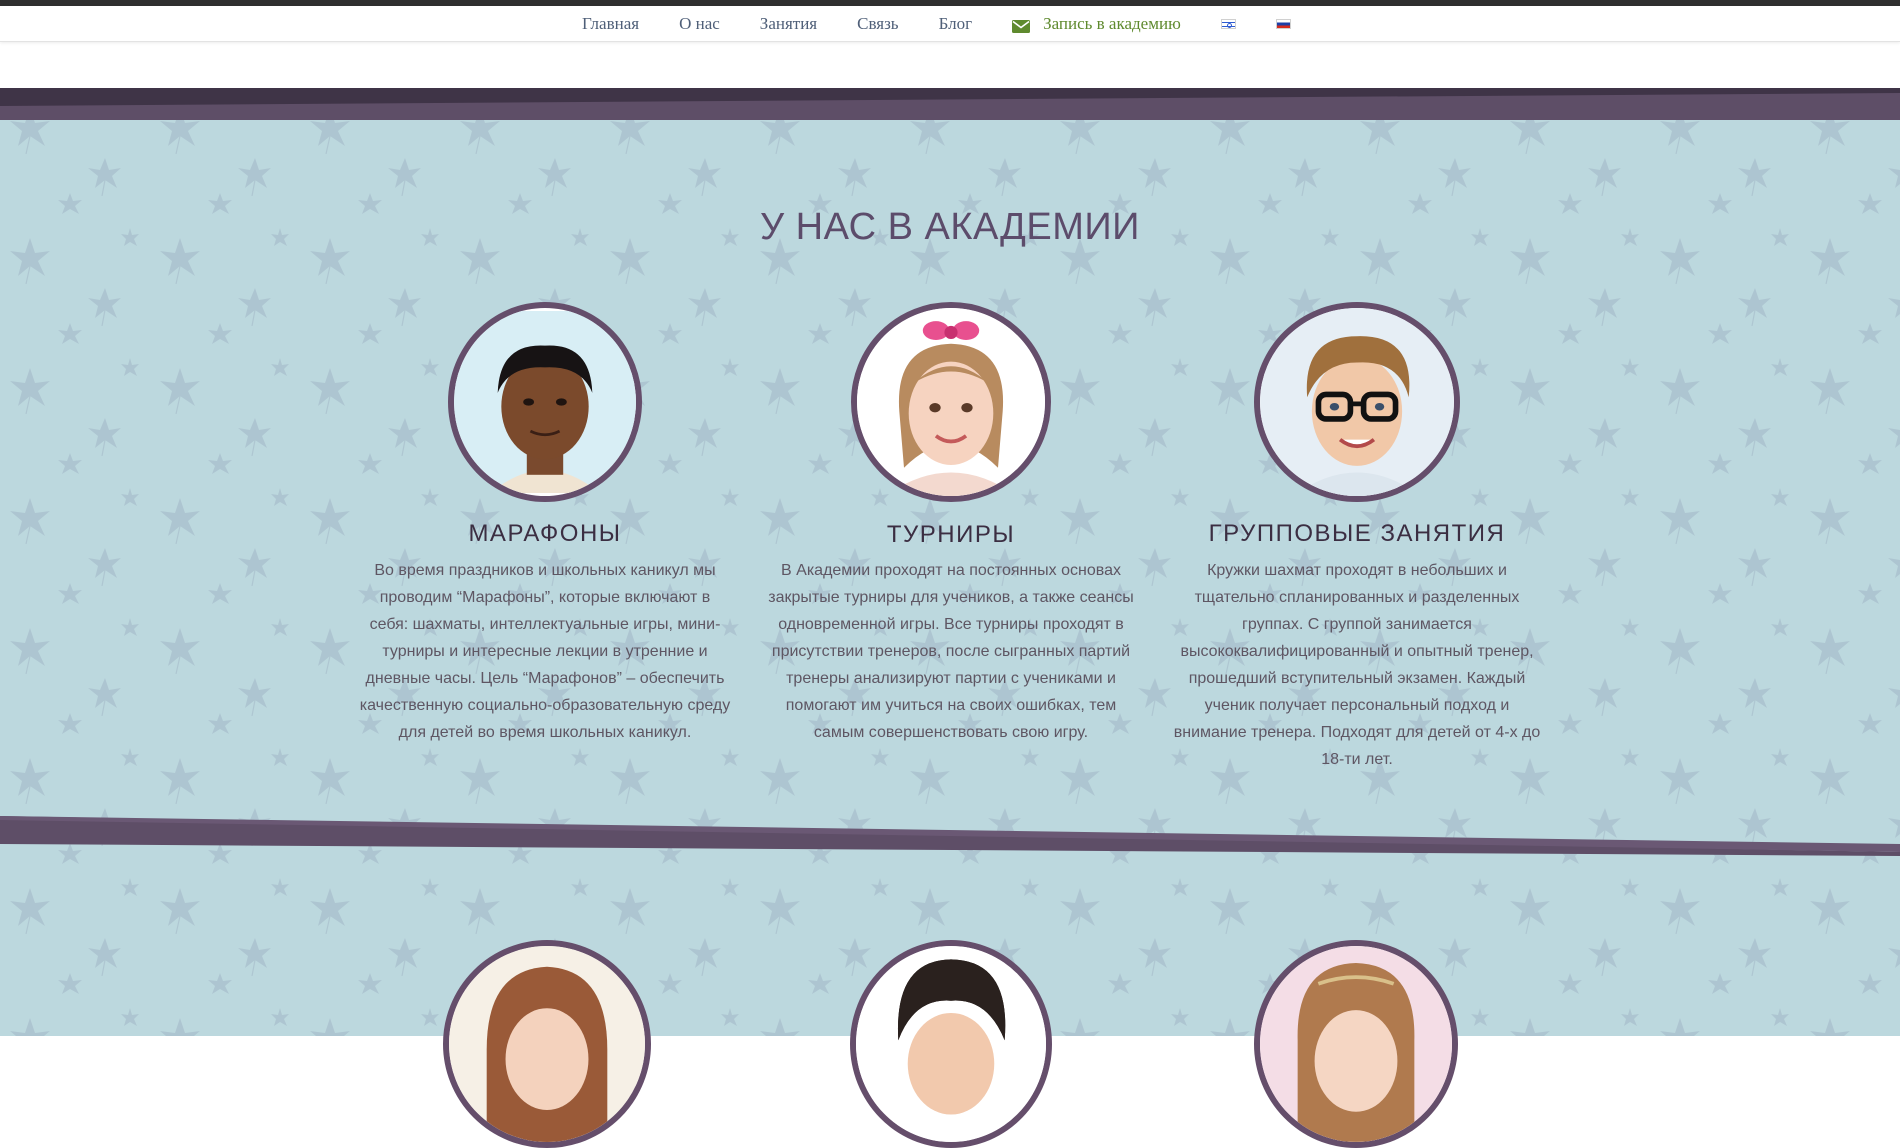 Image resolution: width=1900 pixels, height=1148 pixels. I want to click on card-title-tournaments: ТУРНИРЫ, so click(951, 534).